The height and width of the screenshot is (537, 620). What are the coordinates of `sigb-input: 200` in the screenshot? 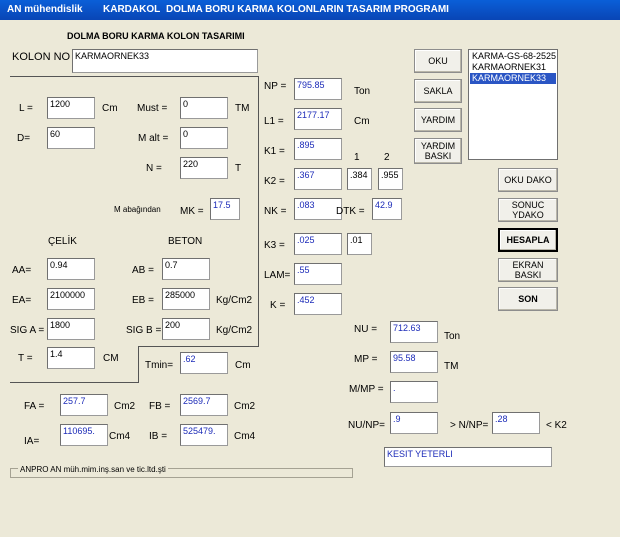 It's located at (186, 329).